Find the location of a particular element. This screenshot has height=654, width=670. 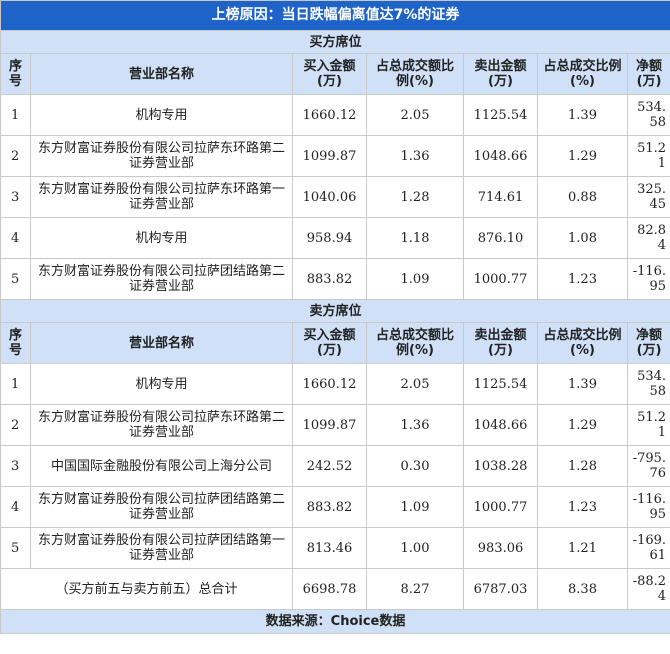

cell-buy-amount: 813.46 is located at coordinates (329, 548).